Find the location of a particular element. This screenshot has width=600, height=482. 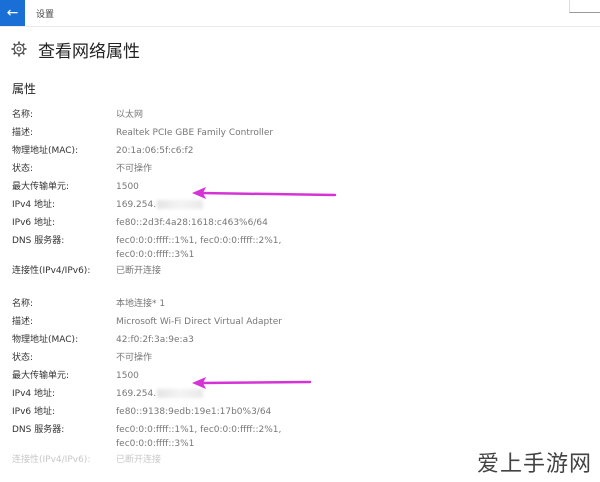

property-row-ipv4: IPv4 地址: 169.254. is located at coordinates (292, 207).